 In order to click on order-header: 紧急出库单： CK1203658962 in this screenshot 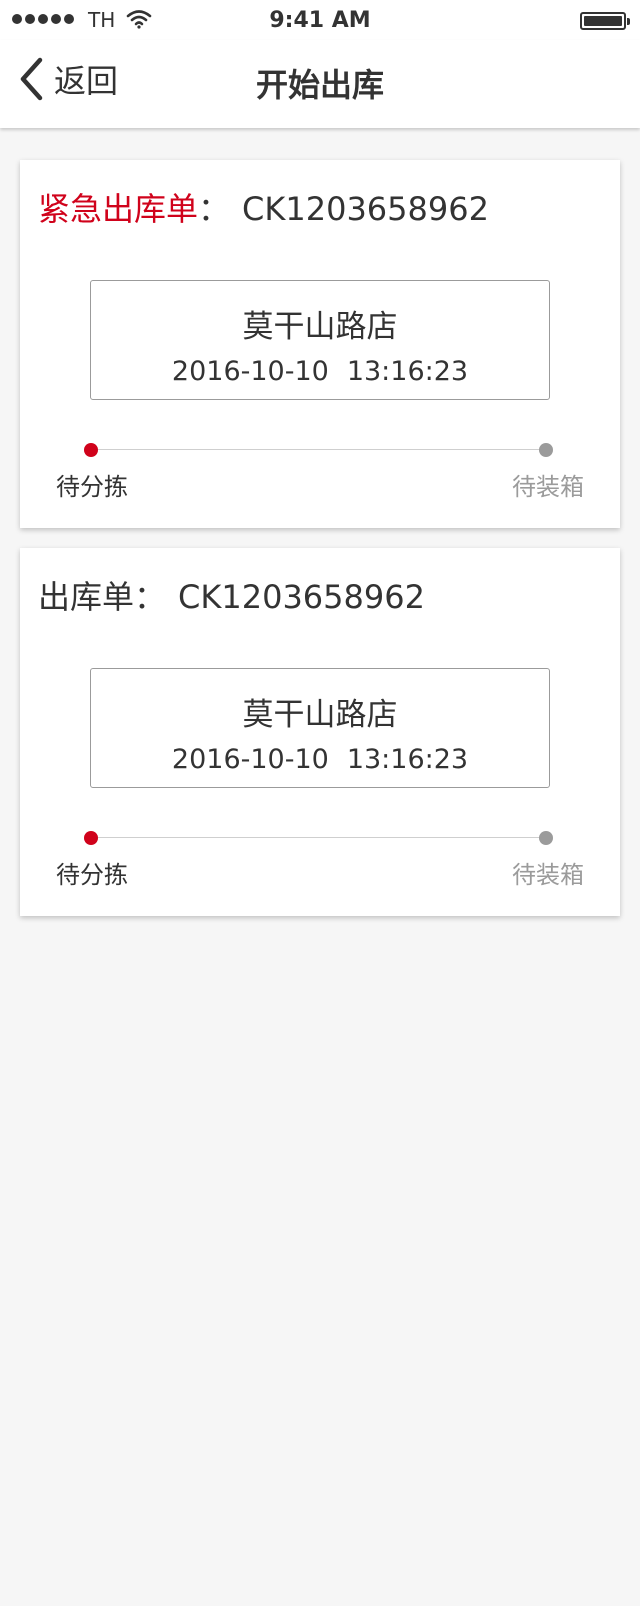, I will do `click(263, 207)`.